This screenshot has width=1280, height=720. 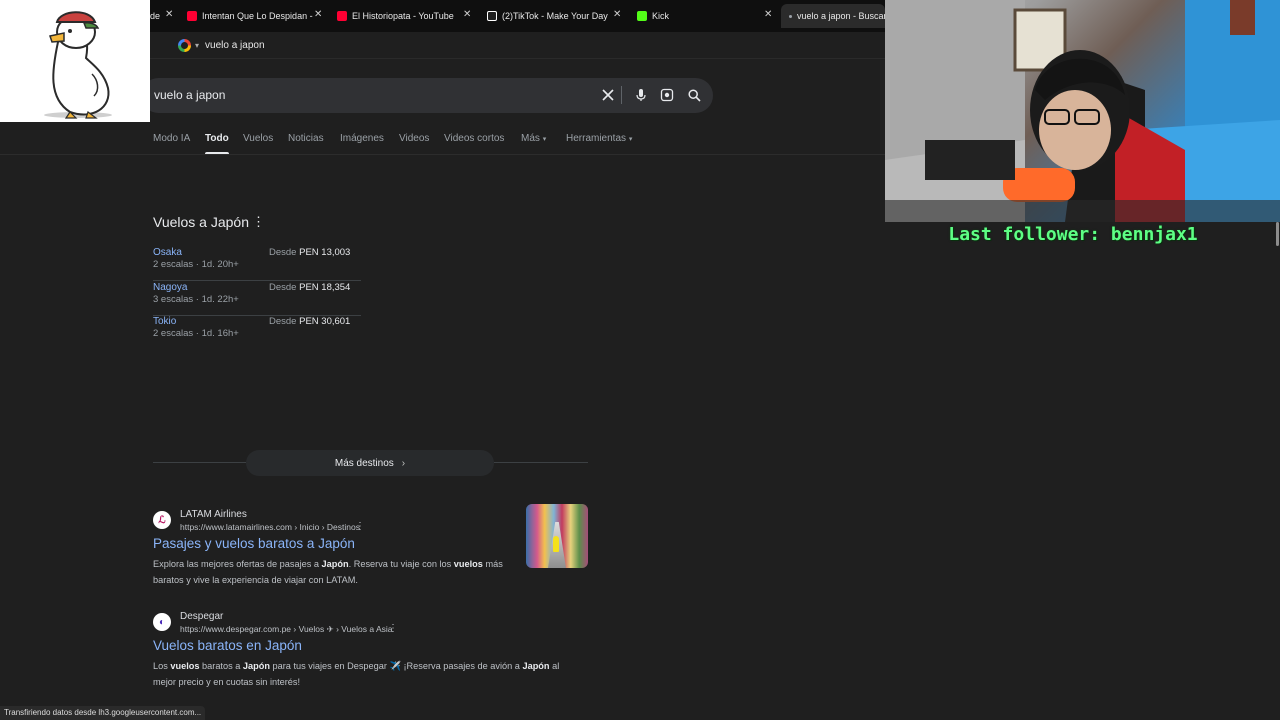 I want to click on tab-modo-ia: Modo IA, so click(x=171, y=138).